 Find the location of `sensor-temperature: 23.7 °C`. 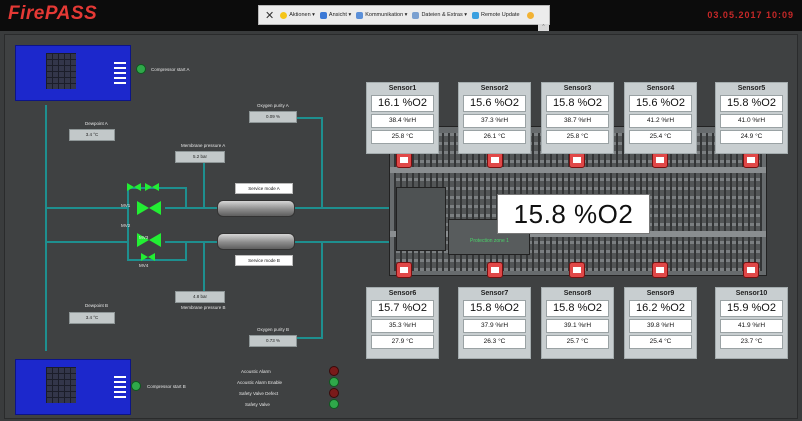

sensor-temperature: 23.7 °C is located at coordinates (751, 342).